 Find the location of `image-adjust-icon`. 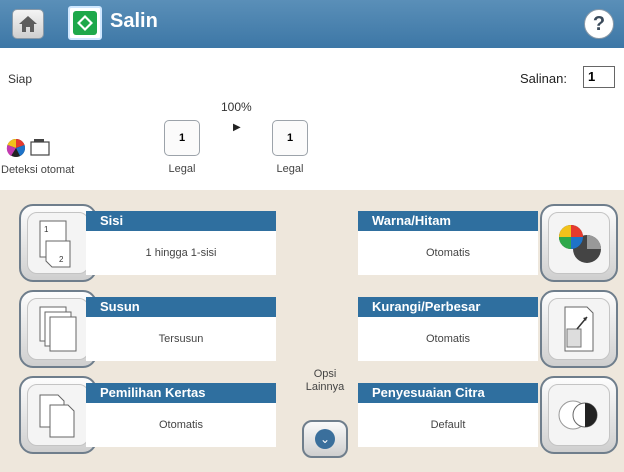

image-adjust-icon is located at coordinates (578, 415).